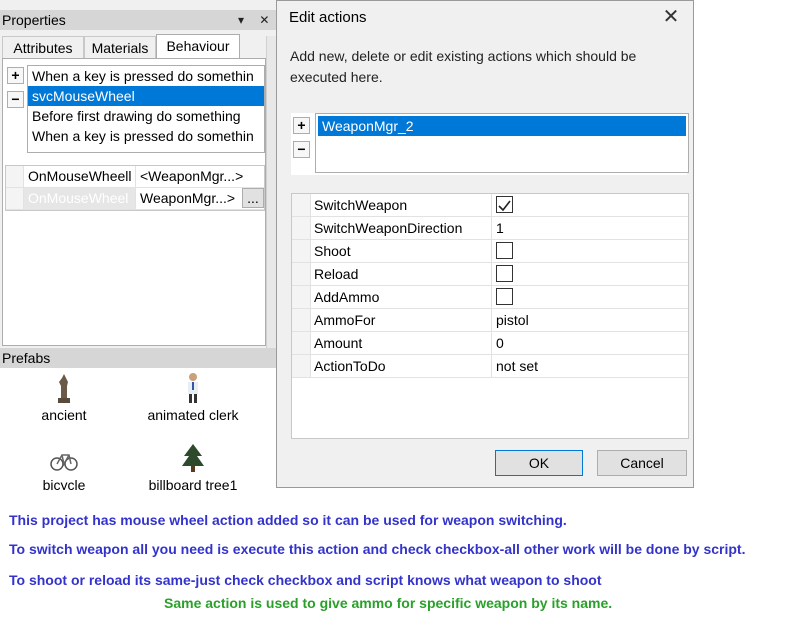 This screenshot has width=794, height=628. Describe the element at coordinates (64, 462) in the screenshot. I see `bicycle-icon` at that location.